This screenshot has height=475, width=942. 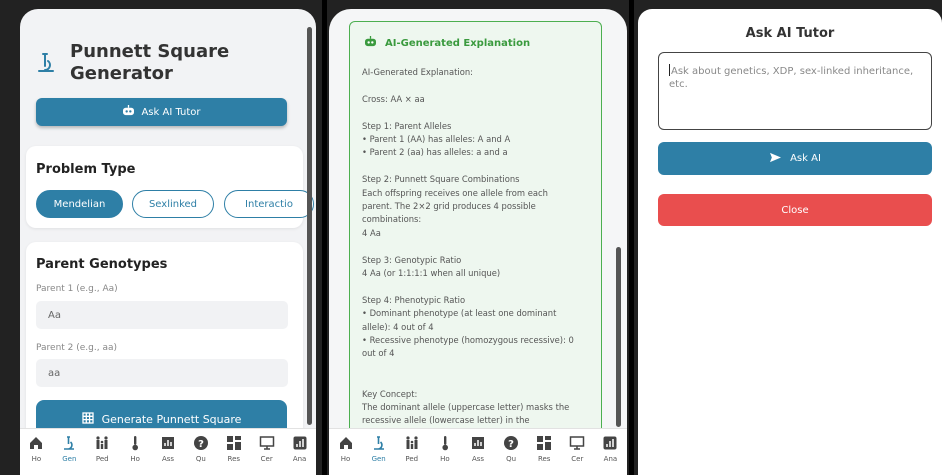 What do you see at coordinates (79, 204) in the screenshot?
I see `problem-type-mendelian-button: Mendelian` at bounding box center [79, 204].